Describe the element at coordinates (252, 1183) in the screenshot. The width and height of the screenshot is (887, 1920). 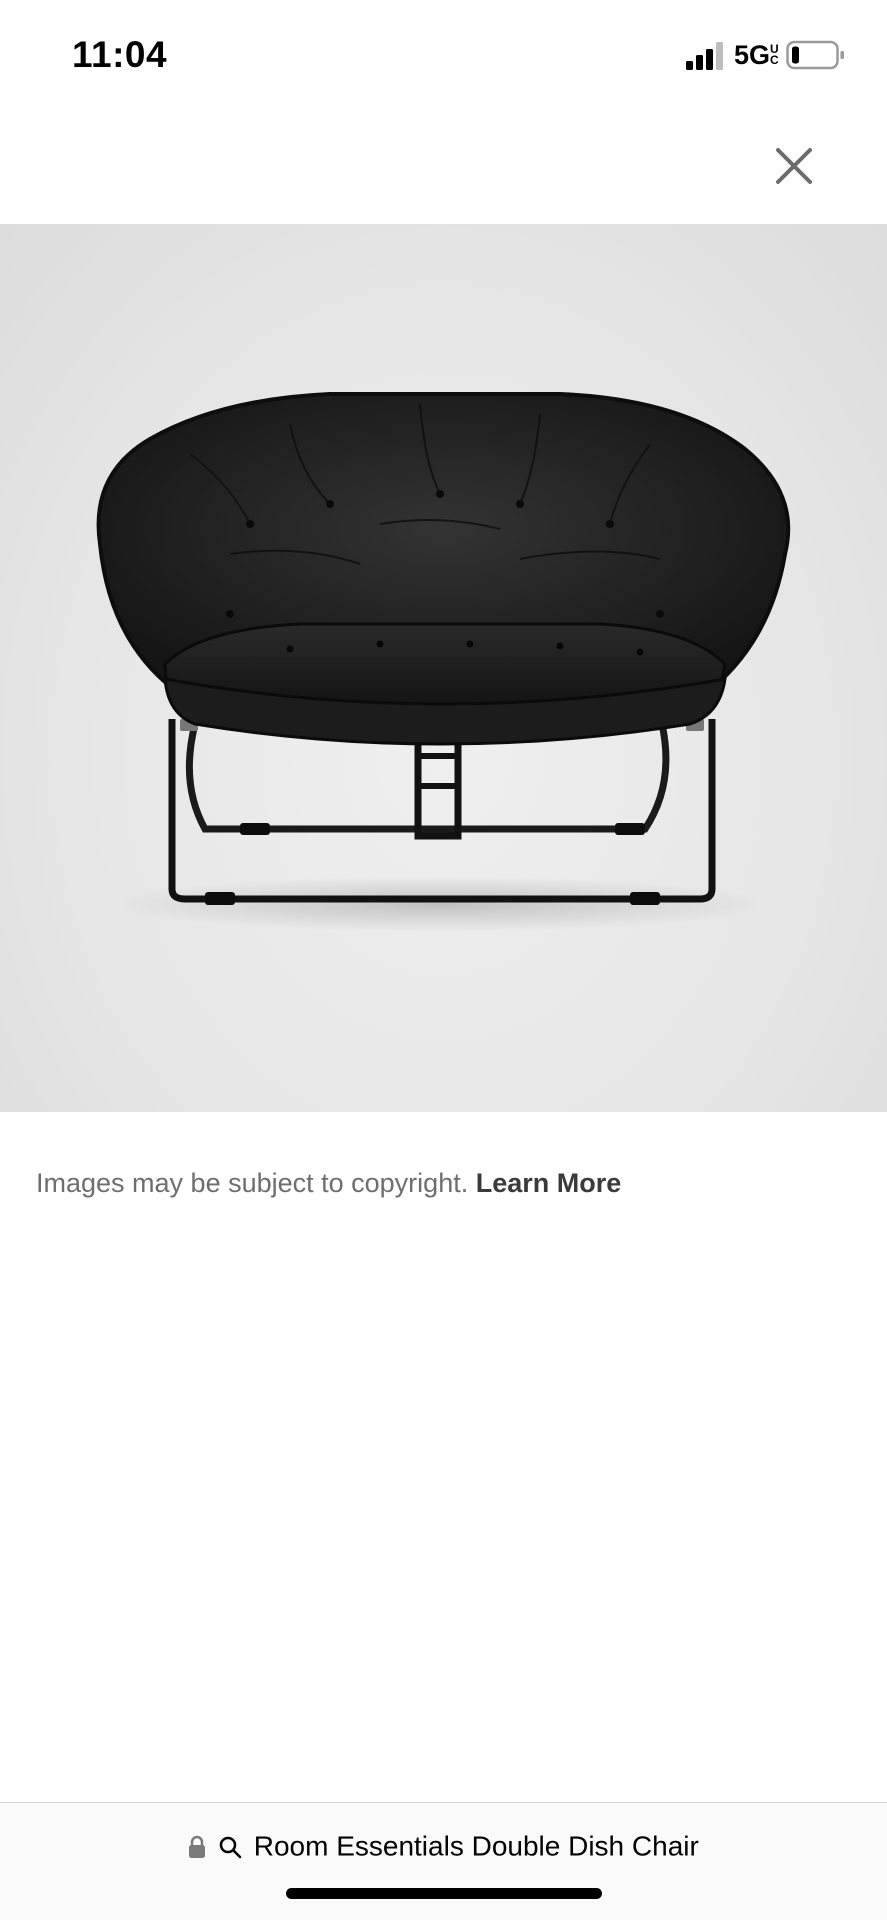
I see `copyright-text: Images may be subject to copyright.` at that location.